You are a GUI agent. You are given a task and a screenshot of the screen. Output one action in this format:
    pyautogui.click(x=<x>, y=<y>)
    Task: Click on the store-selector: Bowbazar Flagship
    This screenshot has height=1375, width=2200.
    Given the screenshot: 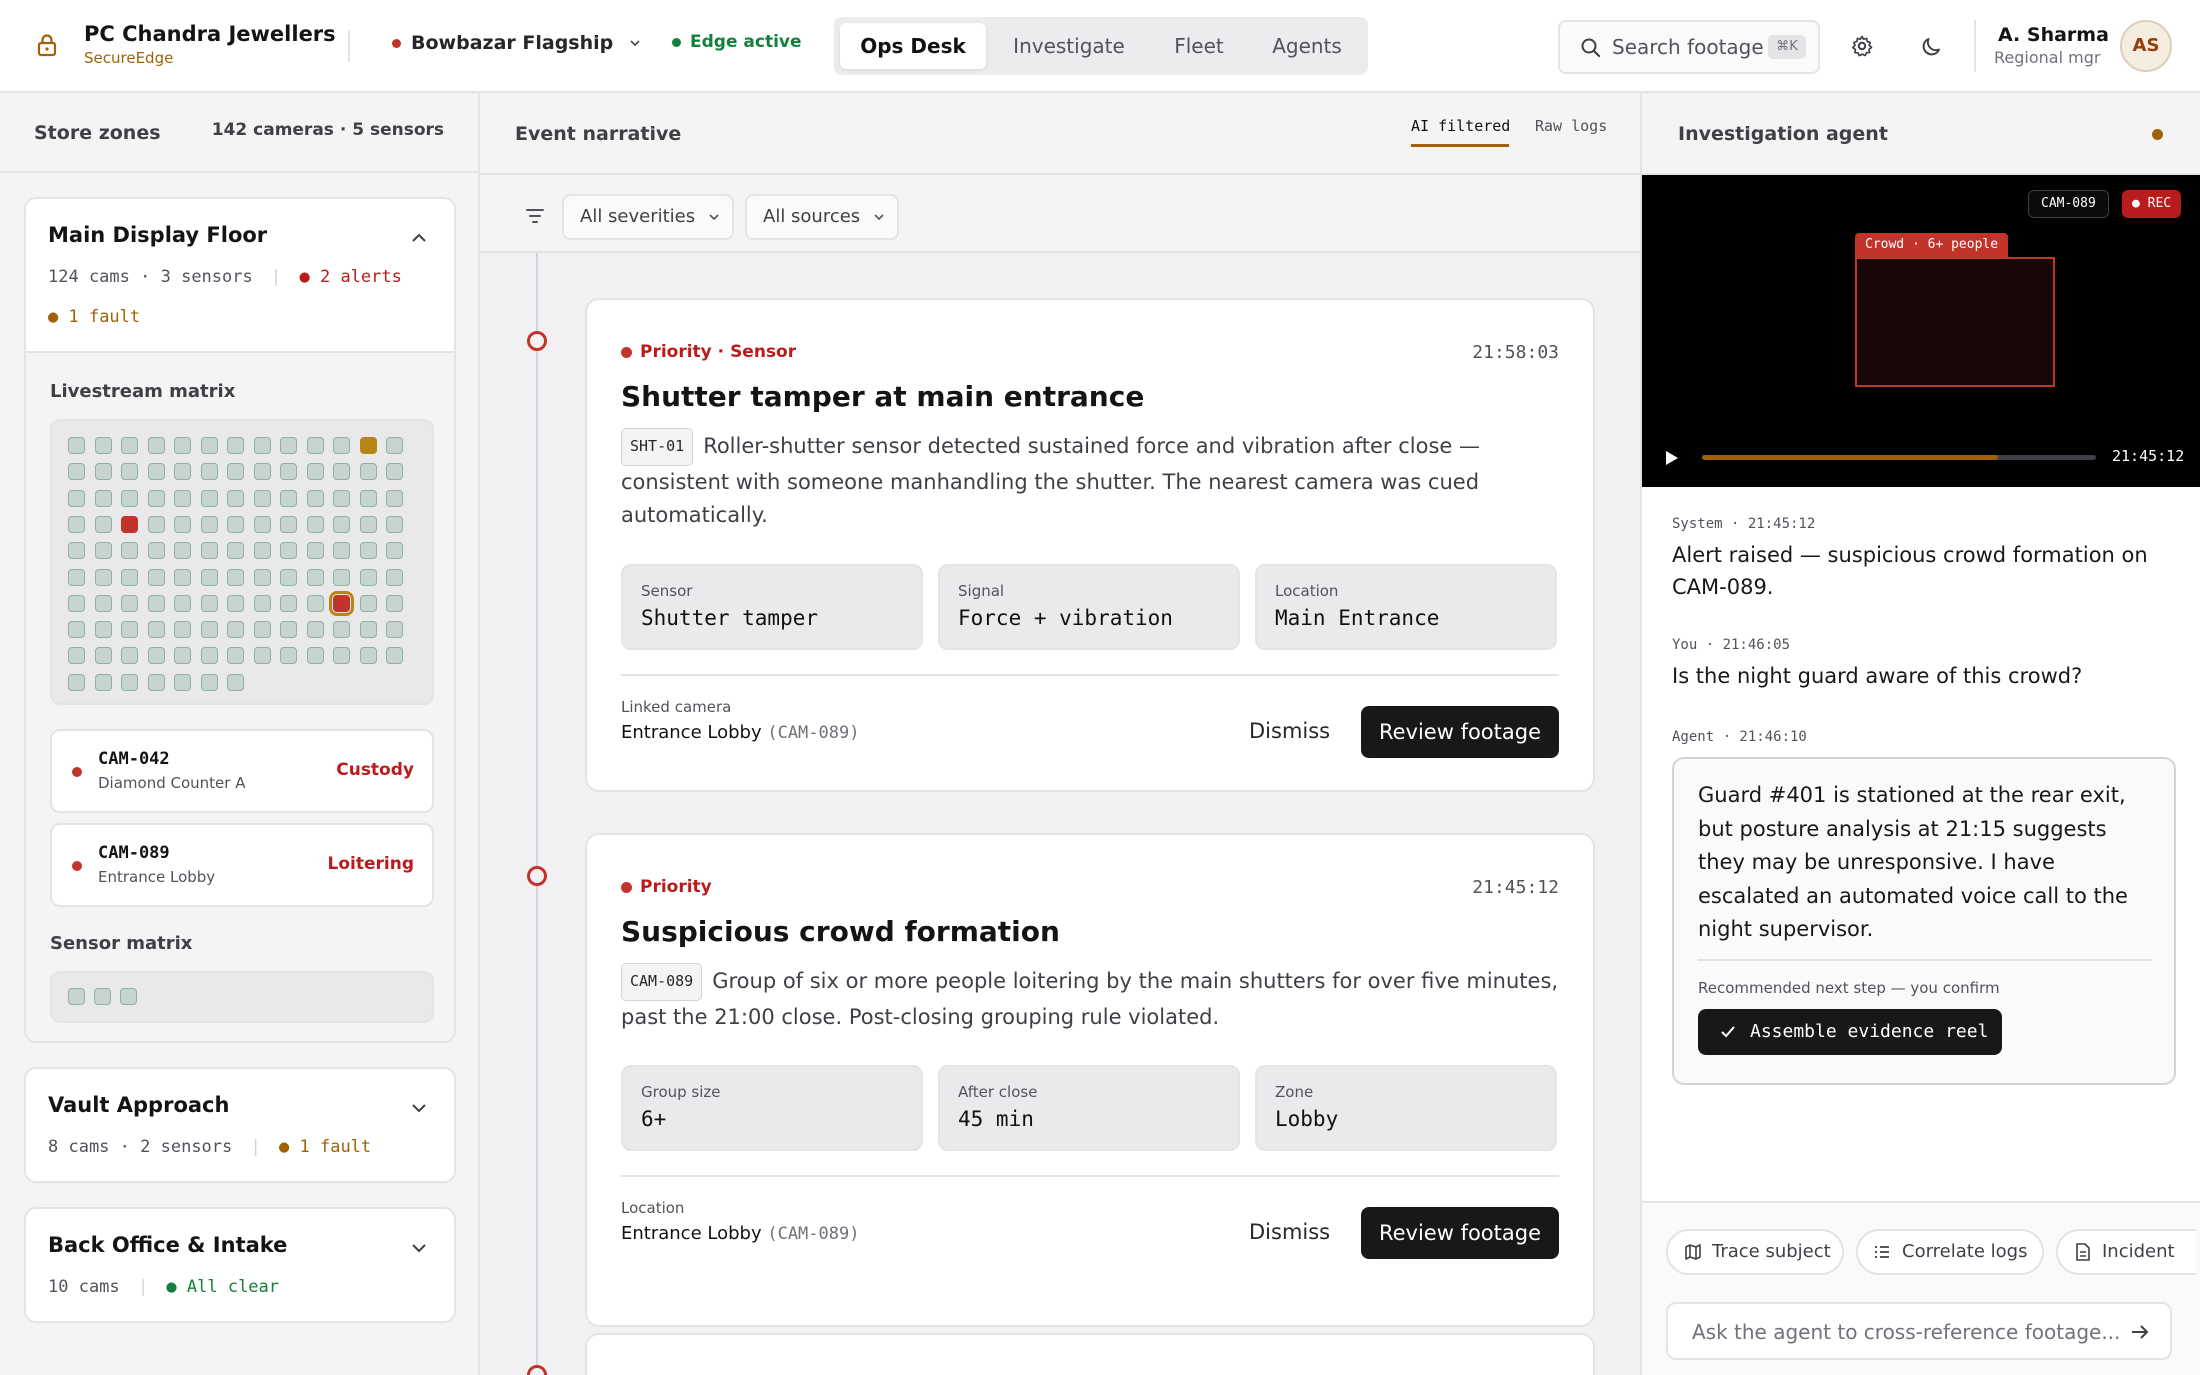 What is the action you would take?
    pyautogui.click(x=517, y=43)
    